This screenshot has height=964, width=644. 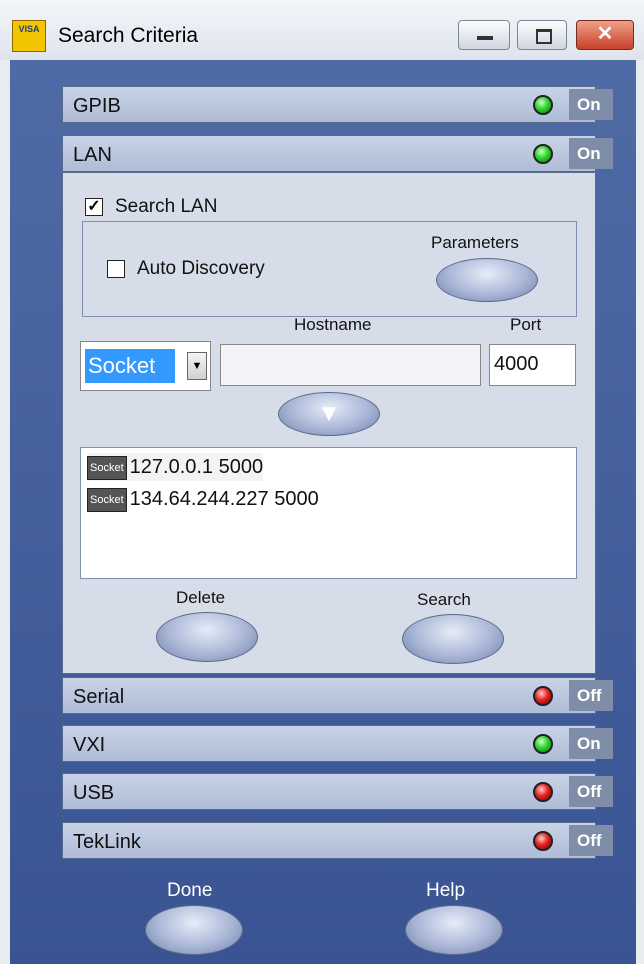 What do you see at coordinates (329, 269) in the screenshot?
I see `discovery-group: Auto Discovery Parameters` at bounding box center [329, 269].